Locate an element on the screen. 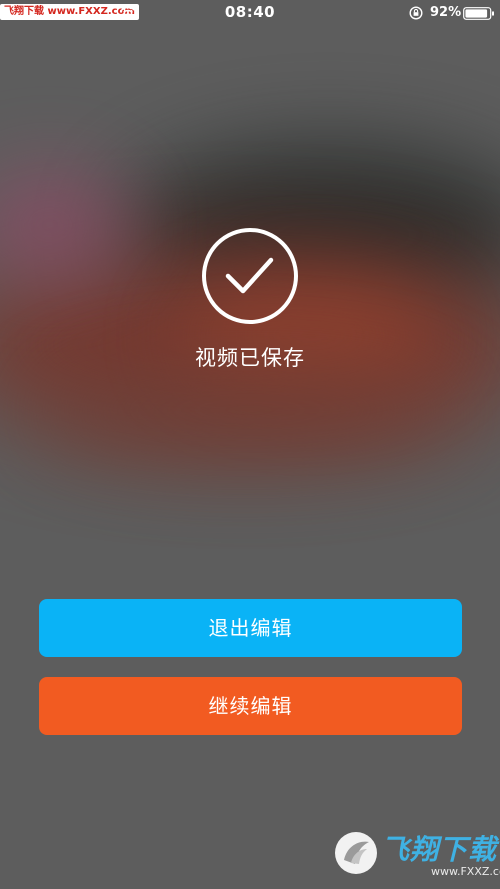 The height and width of the screenshot is (889, 500). bottom-watermark: 飞翔下载 www.FXXZ.com is located at coordinates (416, 855).